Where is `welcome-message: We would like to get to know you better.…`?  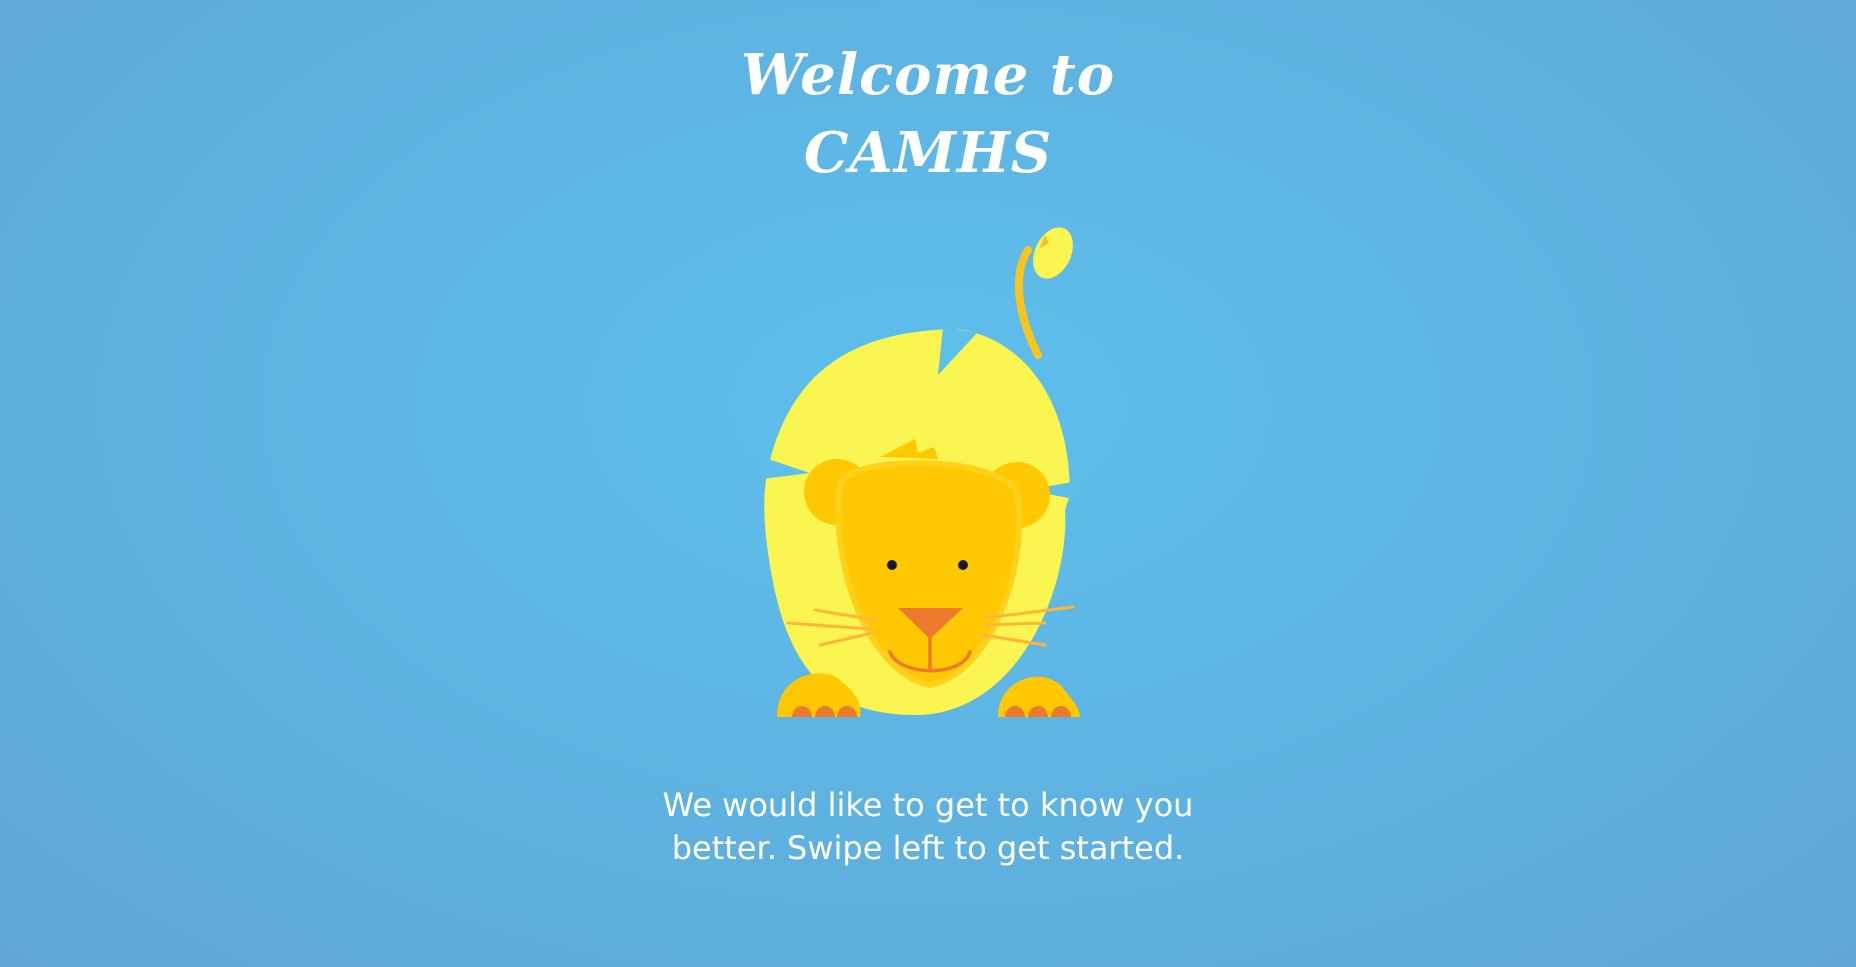 welcome-message: We would like to get to know you better.… is located at coordinates (928, 826).